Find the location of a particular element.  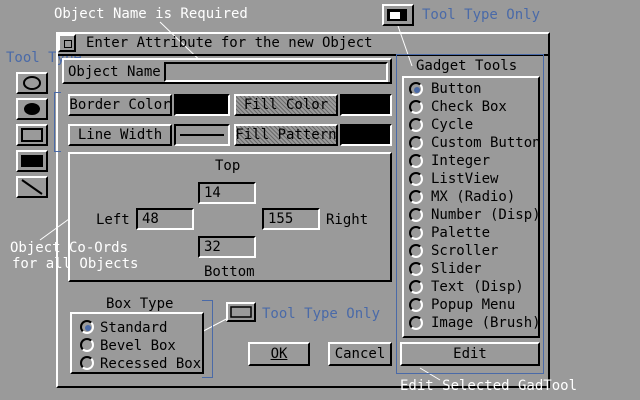

edit-button: Edit is located at coordinates (470, 354).